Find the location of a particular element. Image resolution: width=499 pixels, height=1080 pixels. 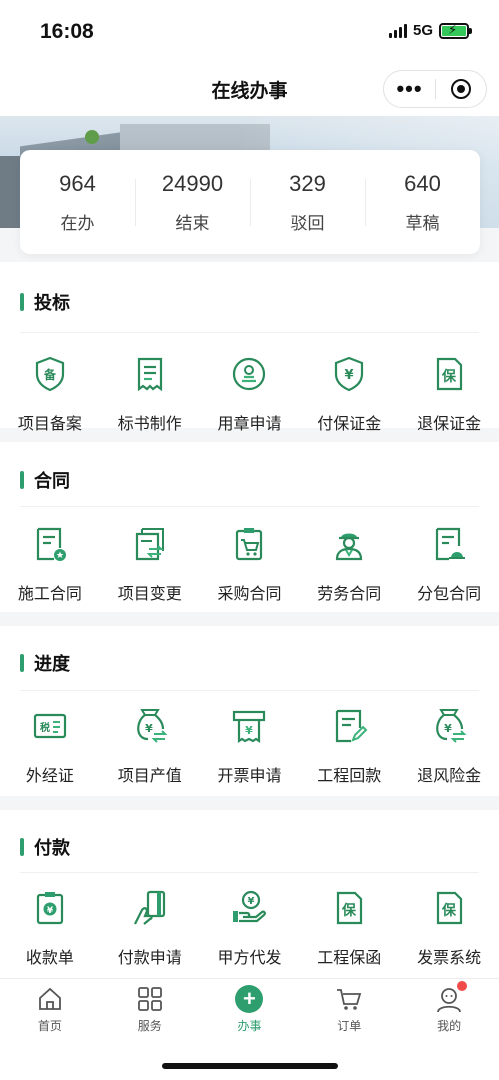

item-subcontract: 分包合同 is located at coordinates (449, 564).